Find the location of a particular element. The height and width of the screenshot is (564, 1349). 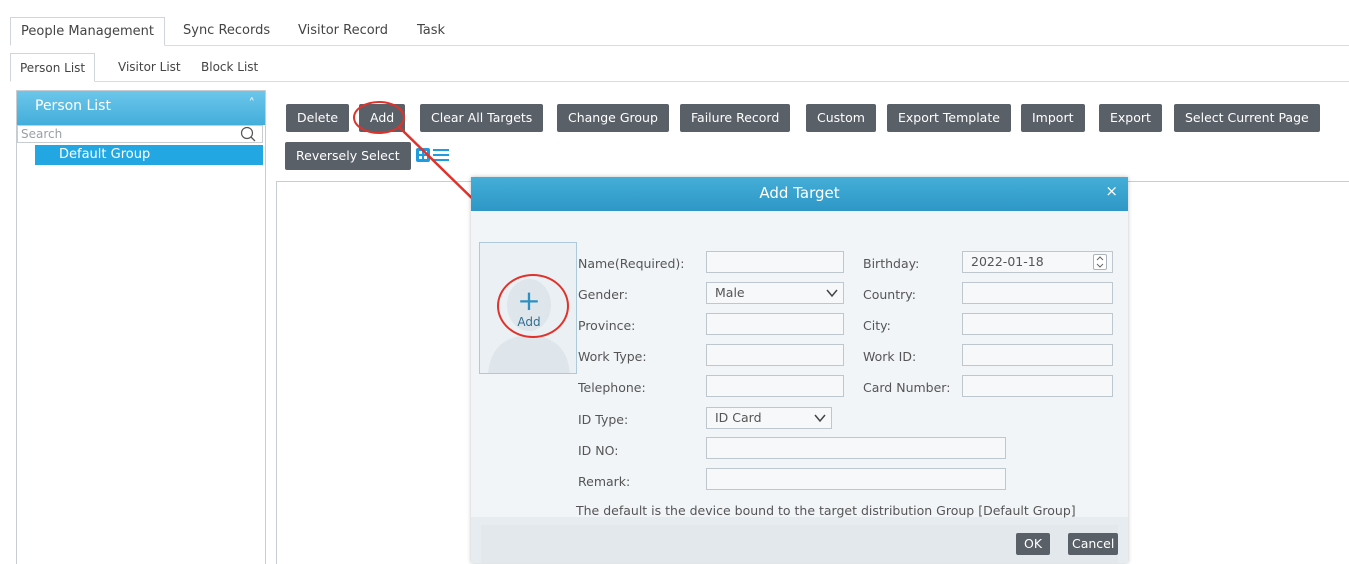

select-current-page-button: Select Current Page is located at coordinates (1247, 118).